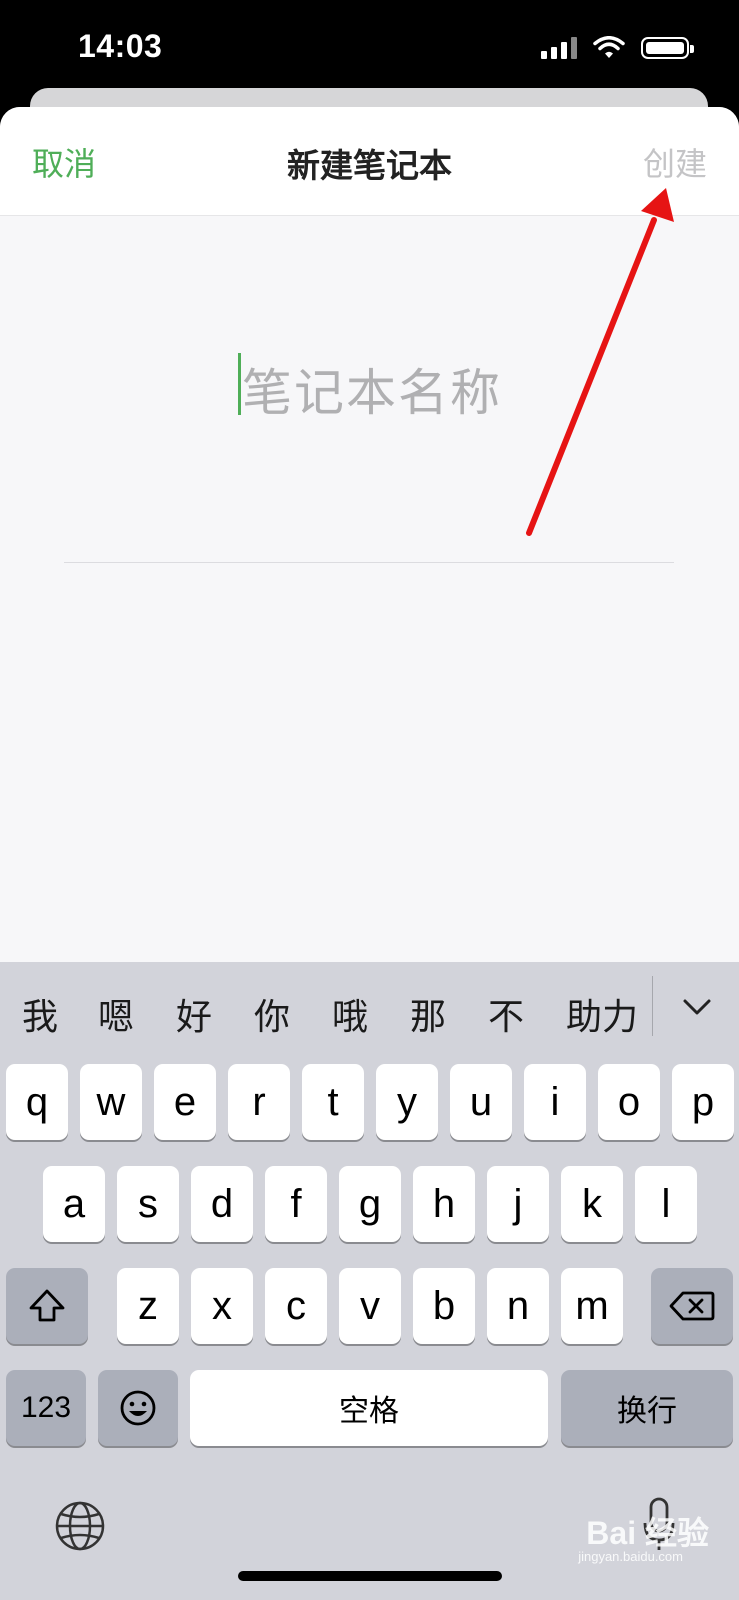  I want to click on nav-bar: 取消 新建笔记本 创建, so click(369, 161).